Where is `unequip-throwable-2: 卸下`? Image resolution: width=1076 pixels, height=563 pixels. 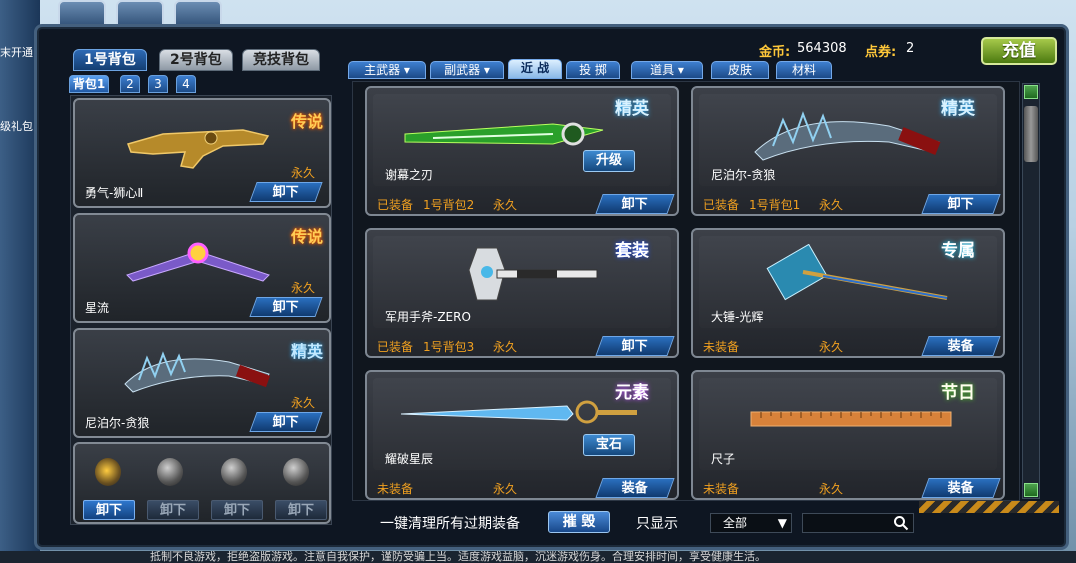
unequip-throwable-2: 卸下 is located at coordinates (173, 510).